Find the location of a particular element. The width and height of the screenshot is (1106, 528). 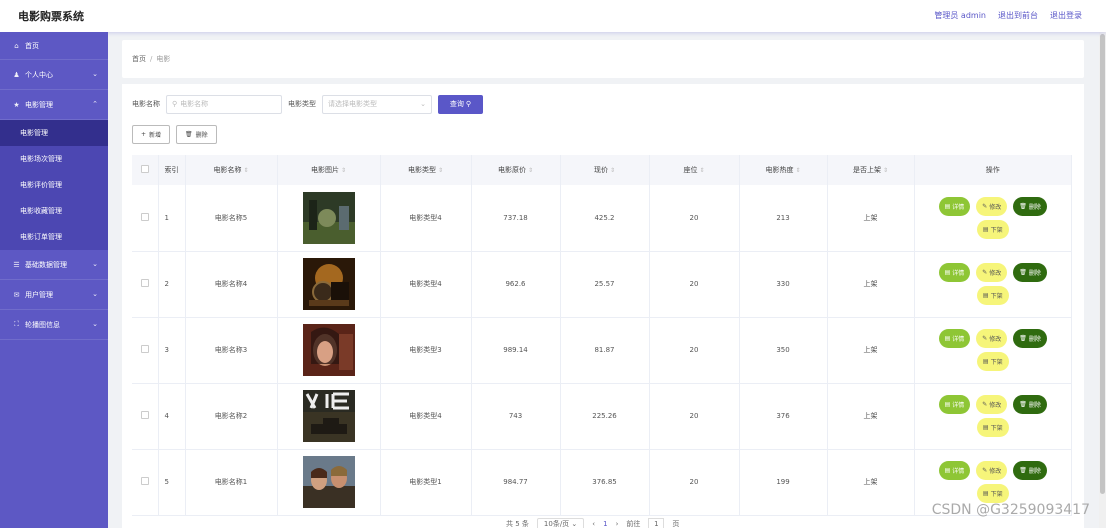

sidebar-item-home: ⌂ 首页 is located at coordinates (54, 46).